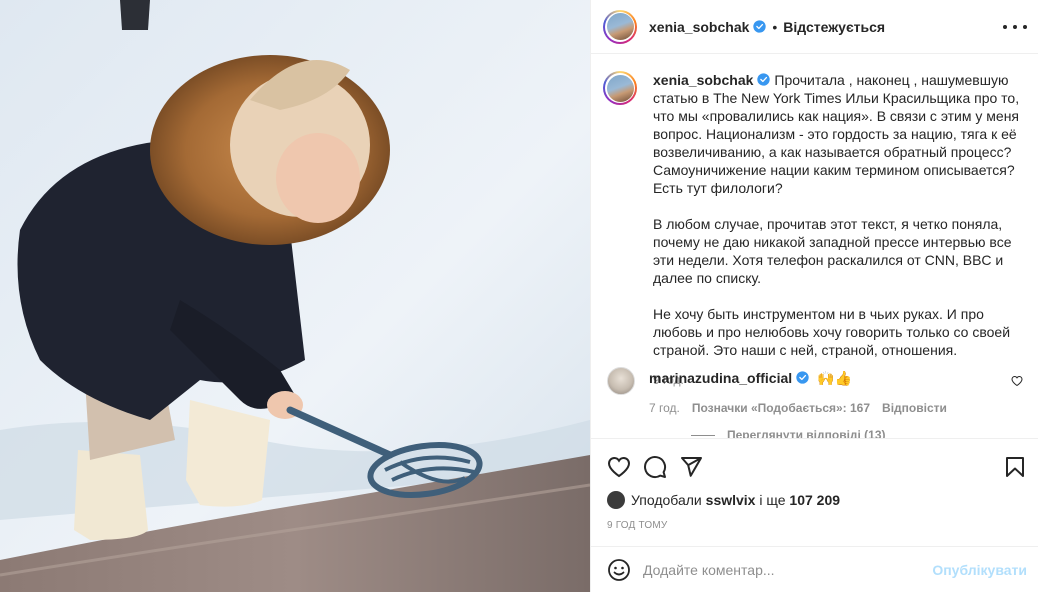  What do you see at coordinates (619, 467) in the screenshot?
I see `heart-icon` at bounding box center [619, 467].